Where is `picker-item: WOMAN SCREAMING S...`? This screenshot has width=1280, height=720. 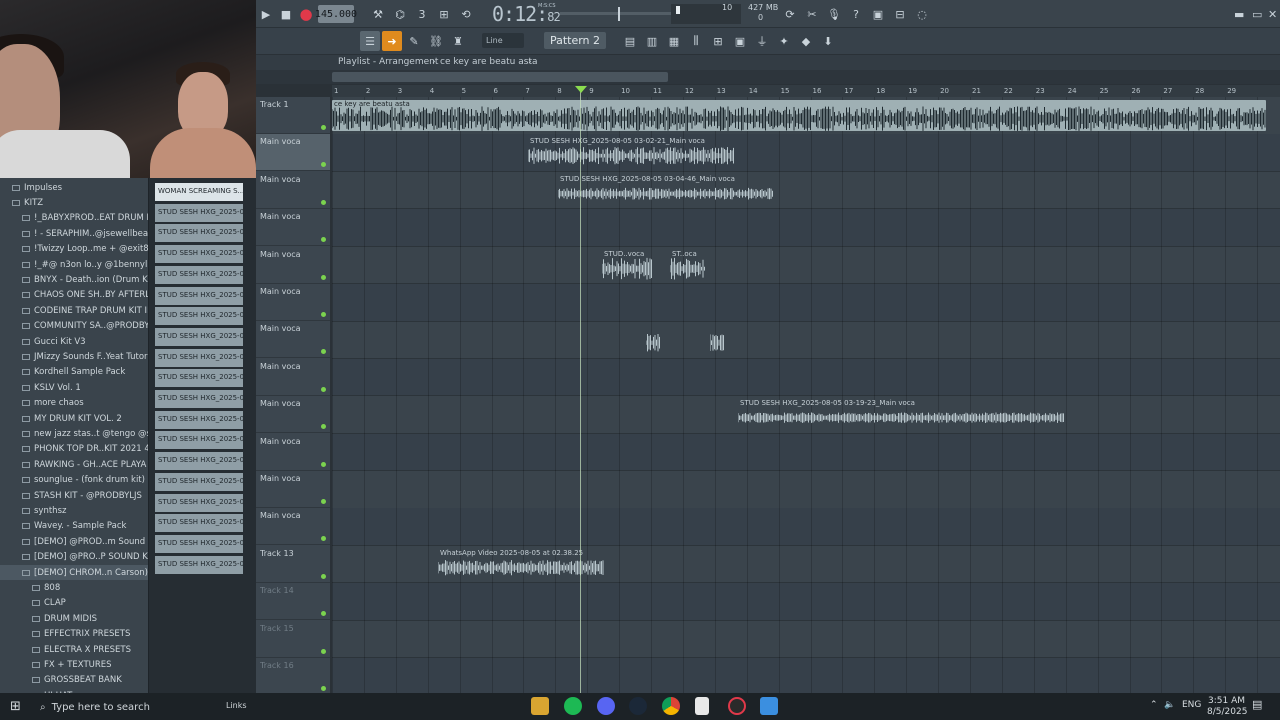 picker-item: WOMAN SCREAMING S... is located at coordinates (199, 192).